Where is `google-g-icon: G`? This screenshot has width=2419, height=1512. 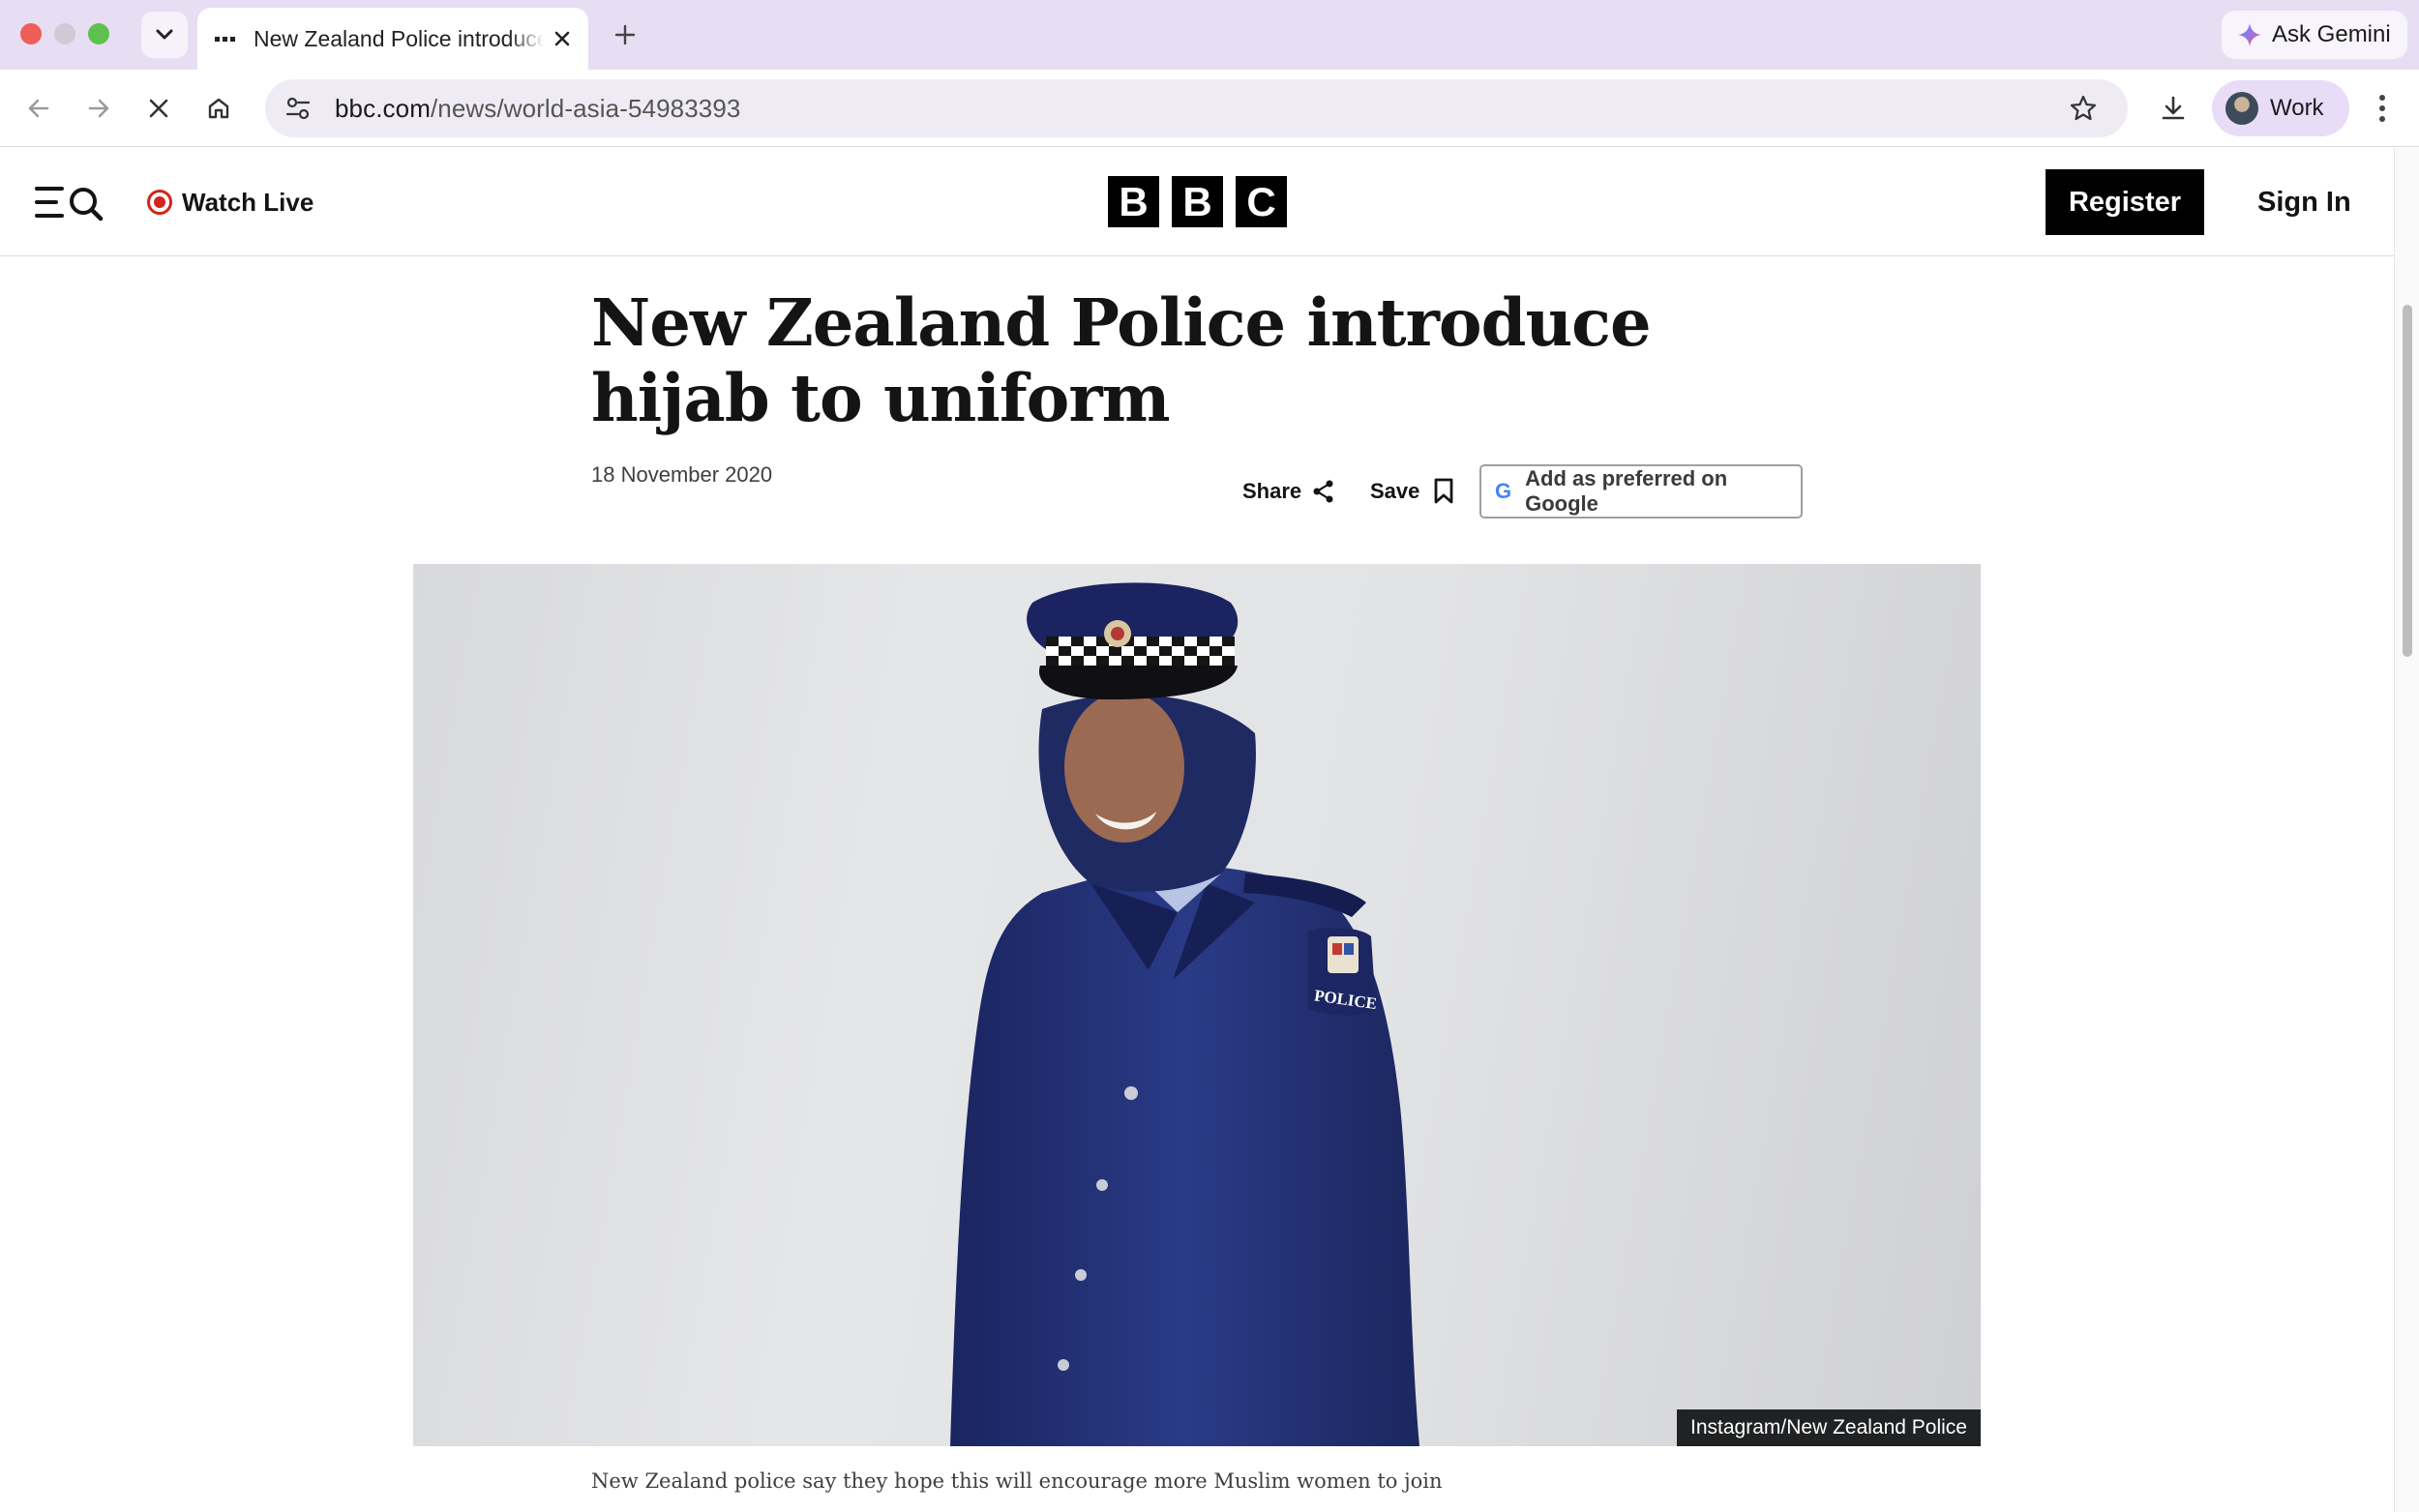
google-g-icon: G is located at coordinates (1504, 491).